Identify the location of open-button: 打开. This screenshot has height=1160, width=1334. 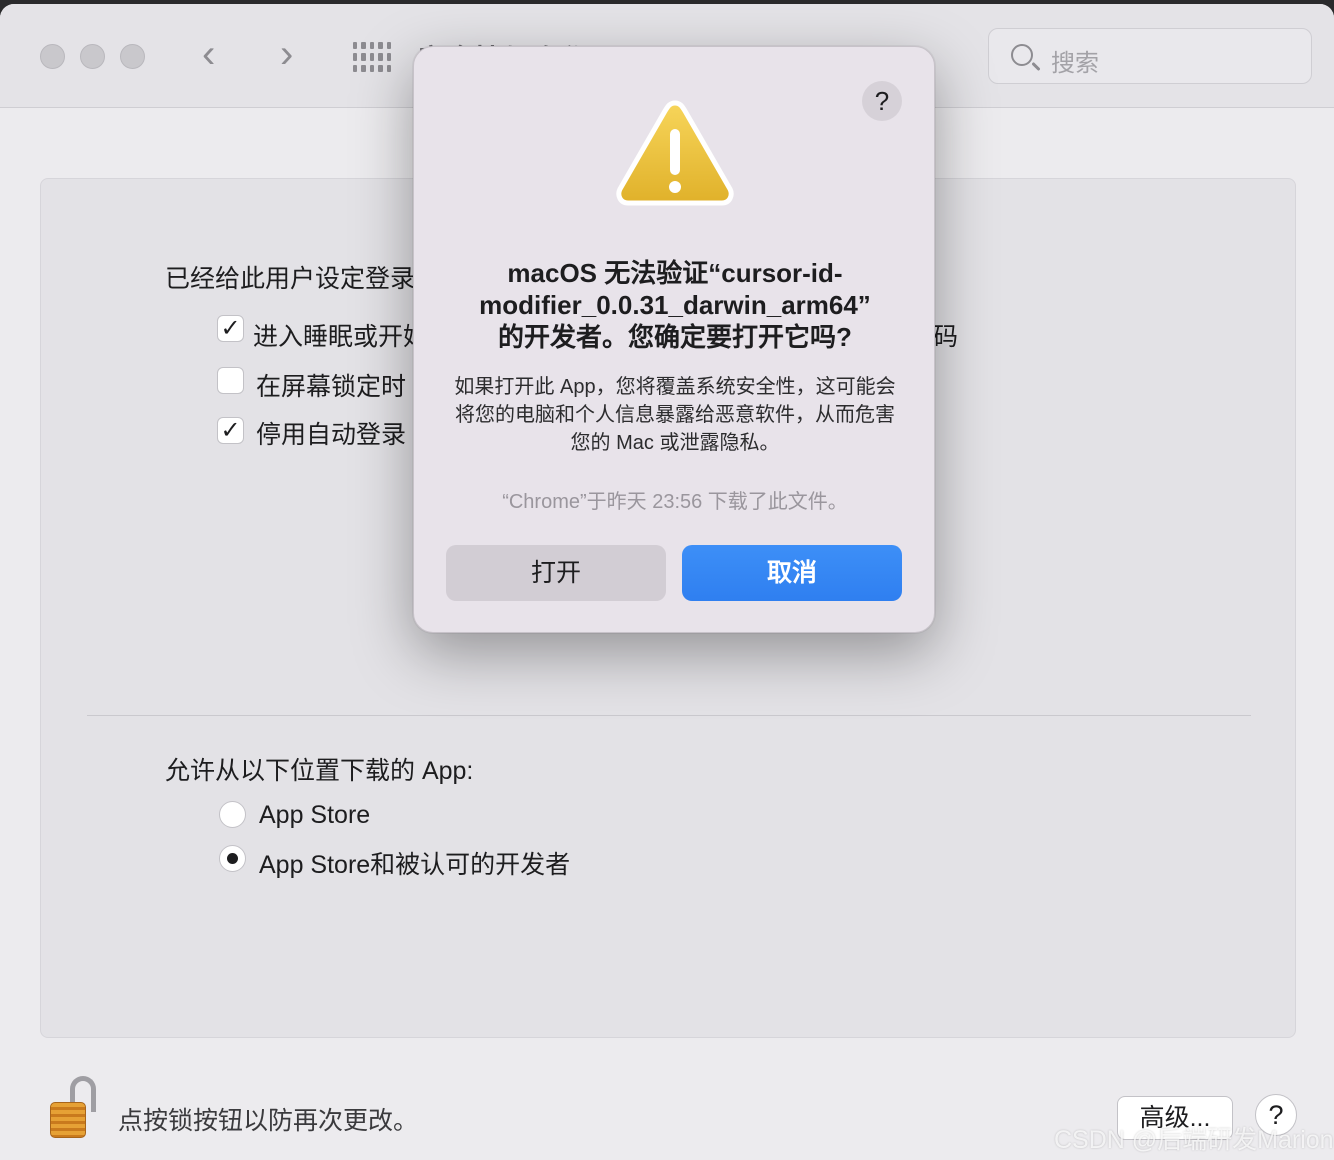
(556, 573).